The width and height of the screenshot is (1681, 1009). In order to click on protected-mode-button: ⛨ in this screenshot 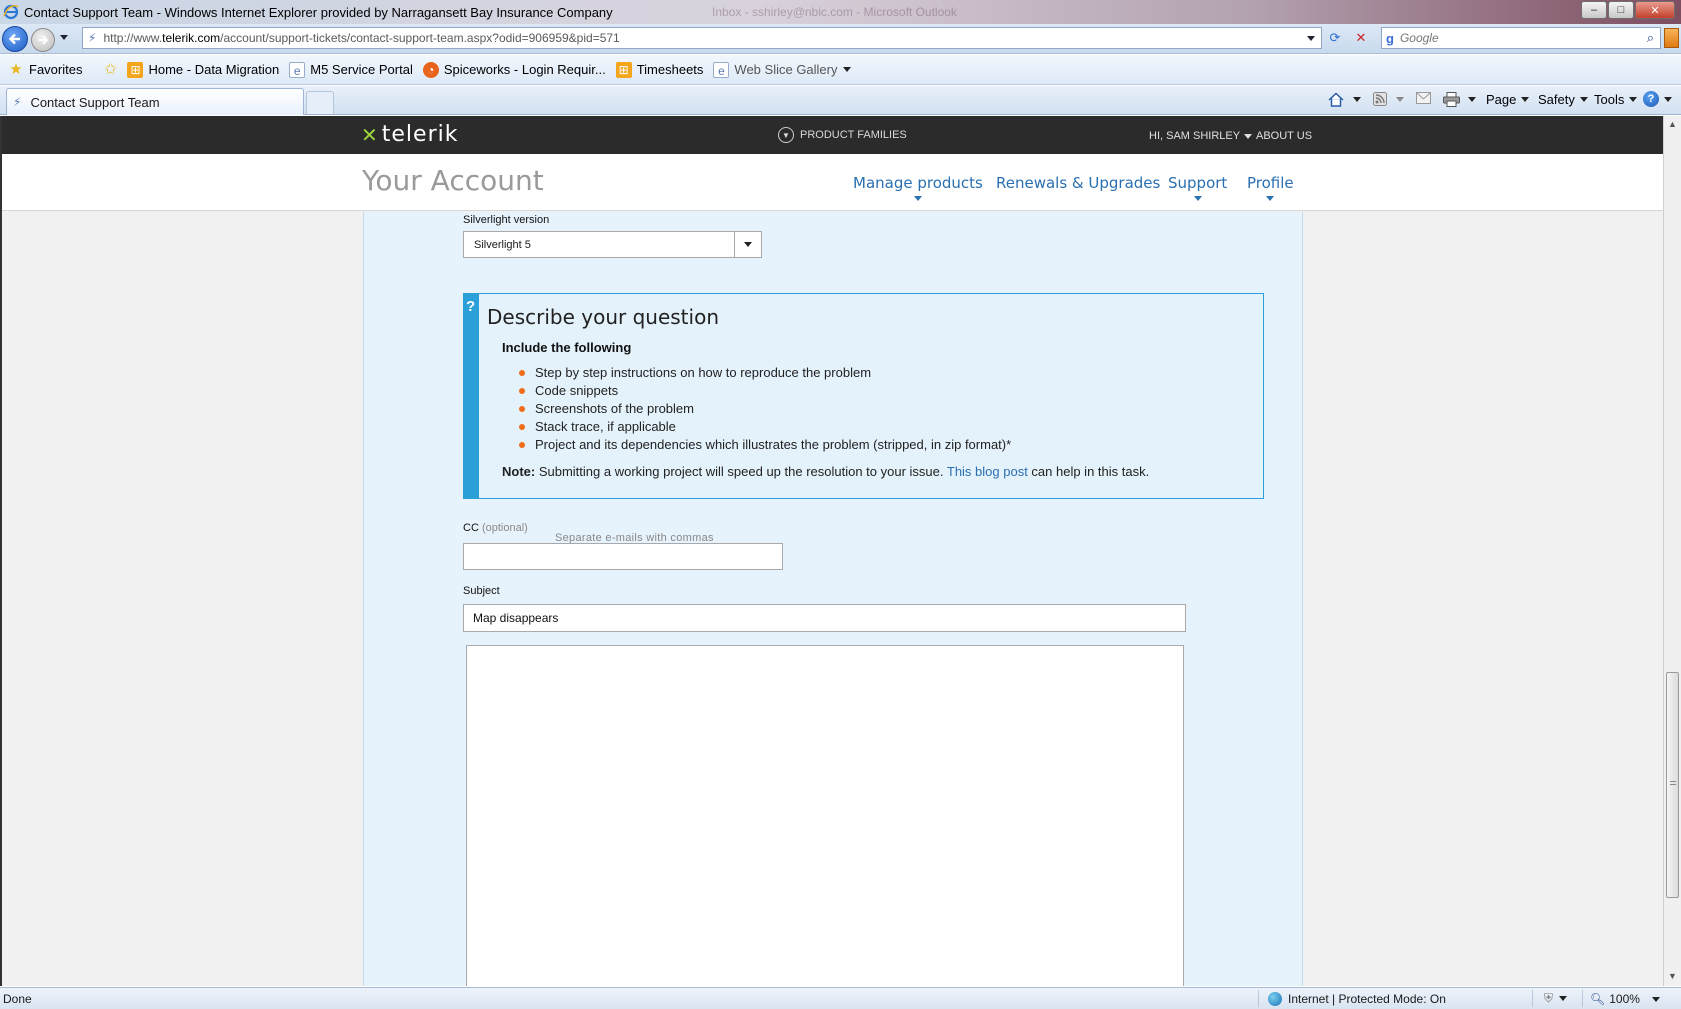, I will do `click(1556, 998)`.